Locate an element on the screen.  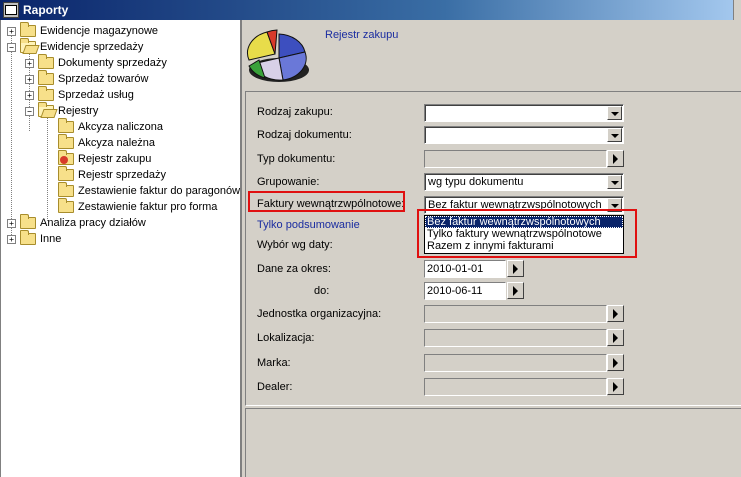
tree-item-akcyza-naliczona: Akcyza naliczona is located at coordinates (110, 126).